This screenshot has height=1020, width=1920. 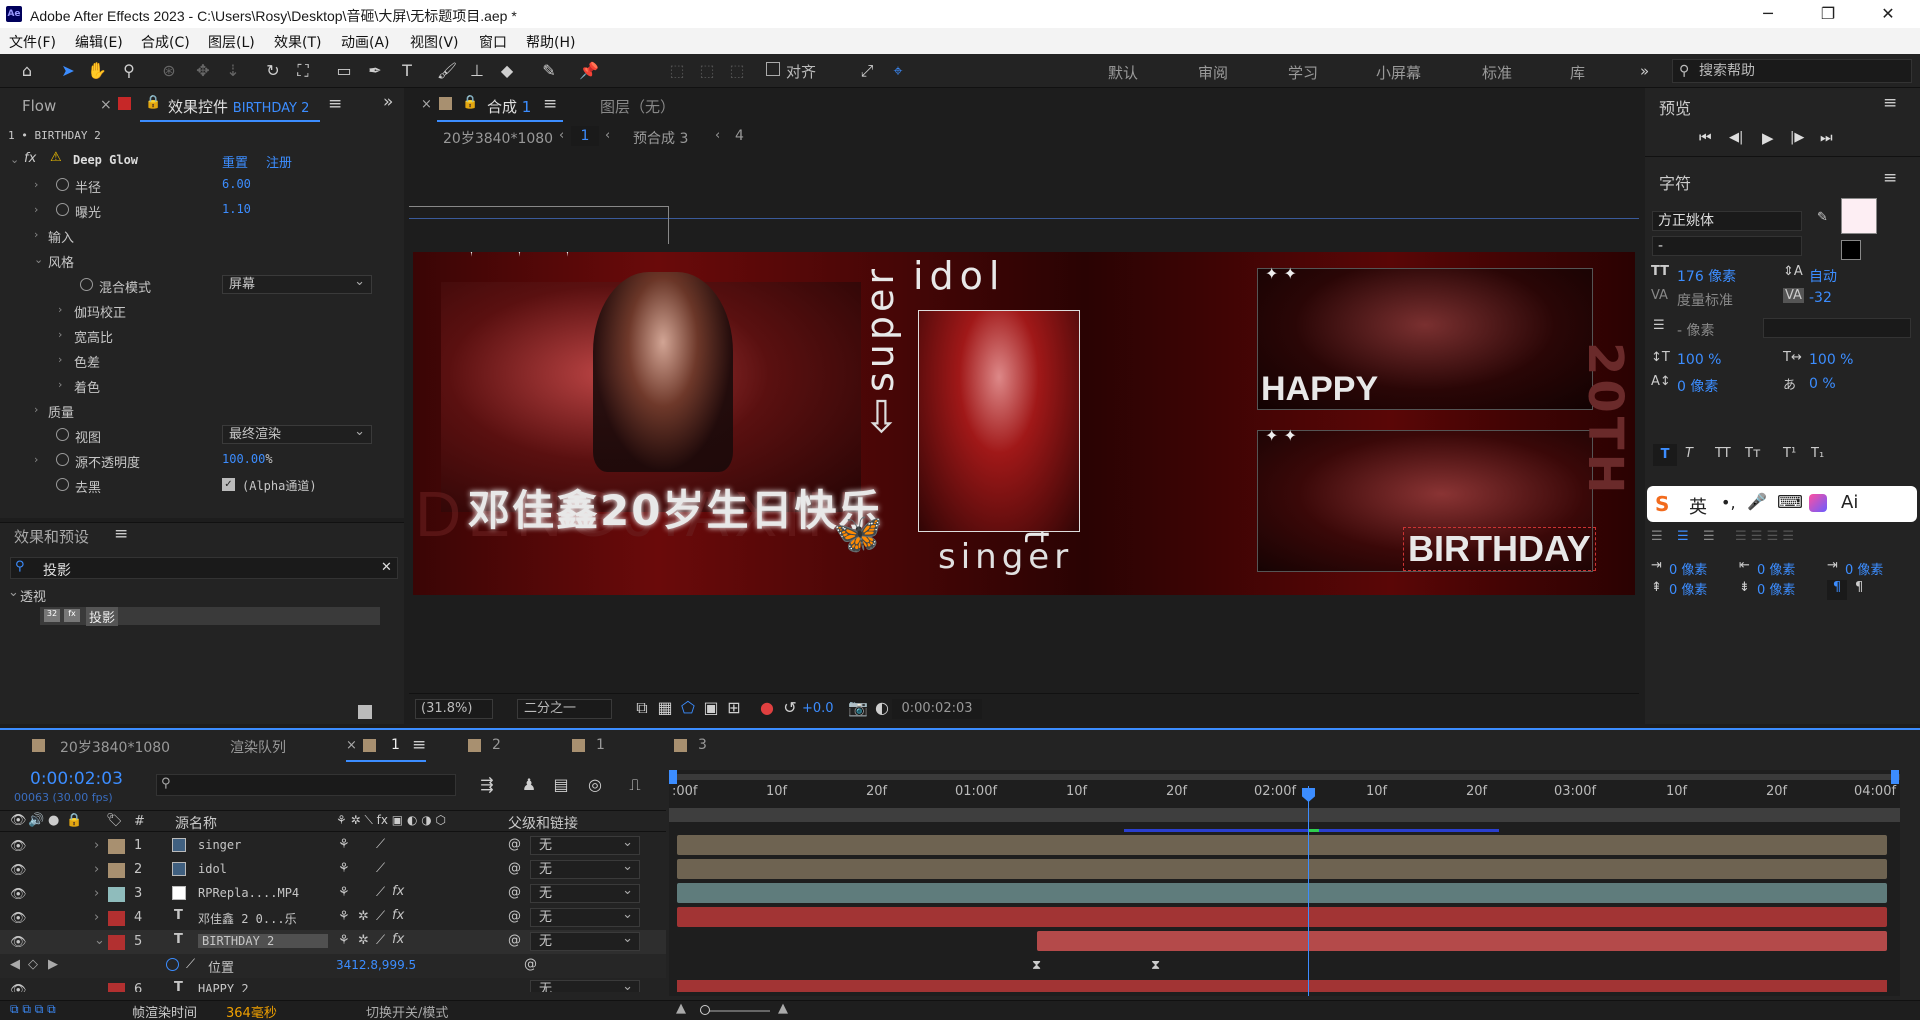 What do you see at coordinates (487, 785) in the screenshot?
I see `comp-flowchart-icon: ⇶` at bounding box center [487, 785].